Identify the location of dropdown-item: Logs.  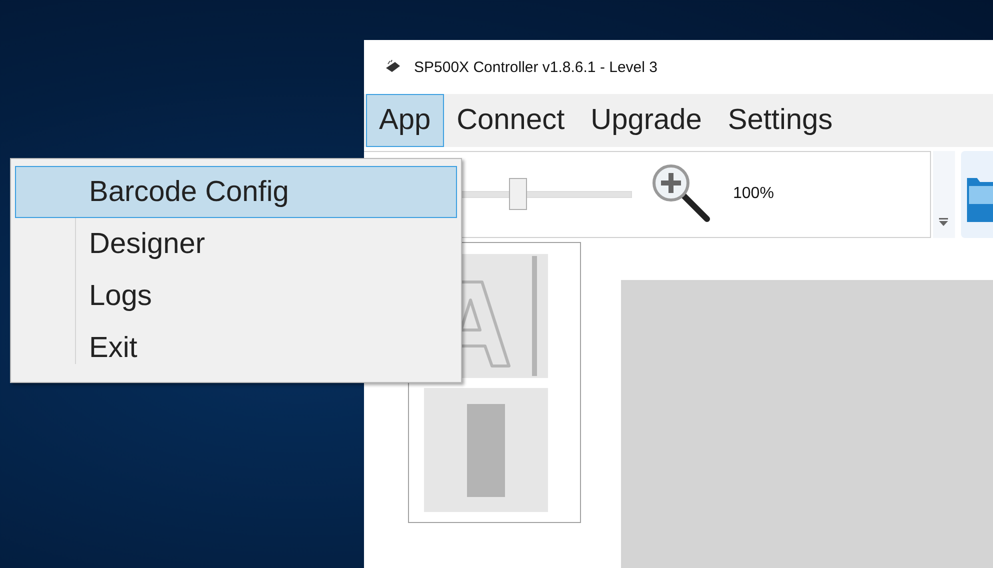
(236, 296).